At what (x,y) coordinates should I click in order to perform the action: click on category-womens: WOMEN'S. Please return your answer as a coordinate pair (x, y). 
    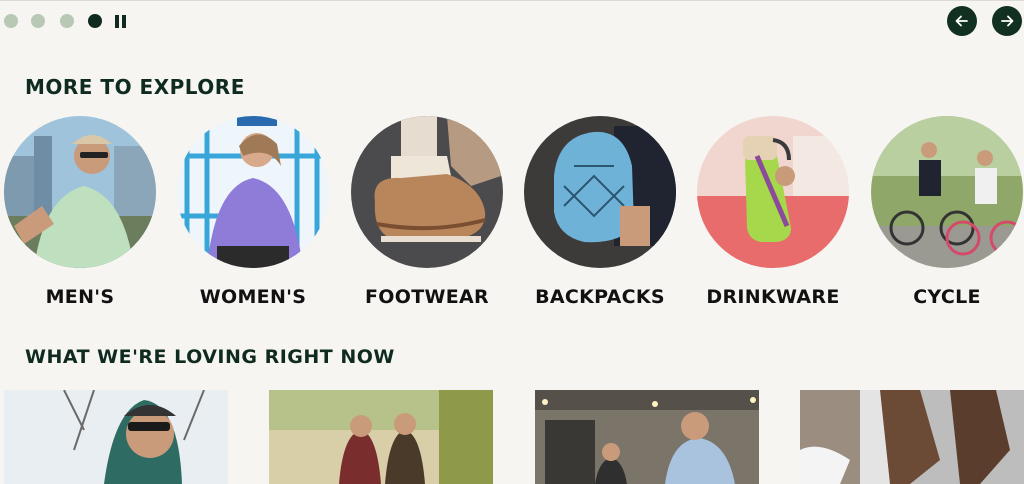
    Looking at the image, I should click on (253, 212).